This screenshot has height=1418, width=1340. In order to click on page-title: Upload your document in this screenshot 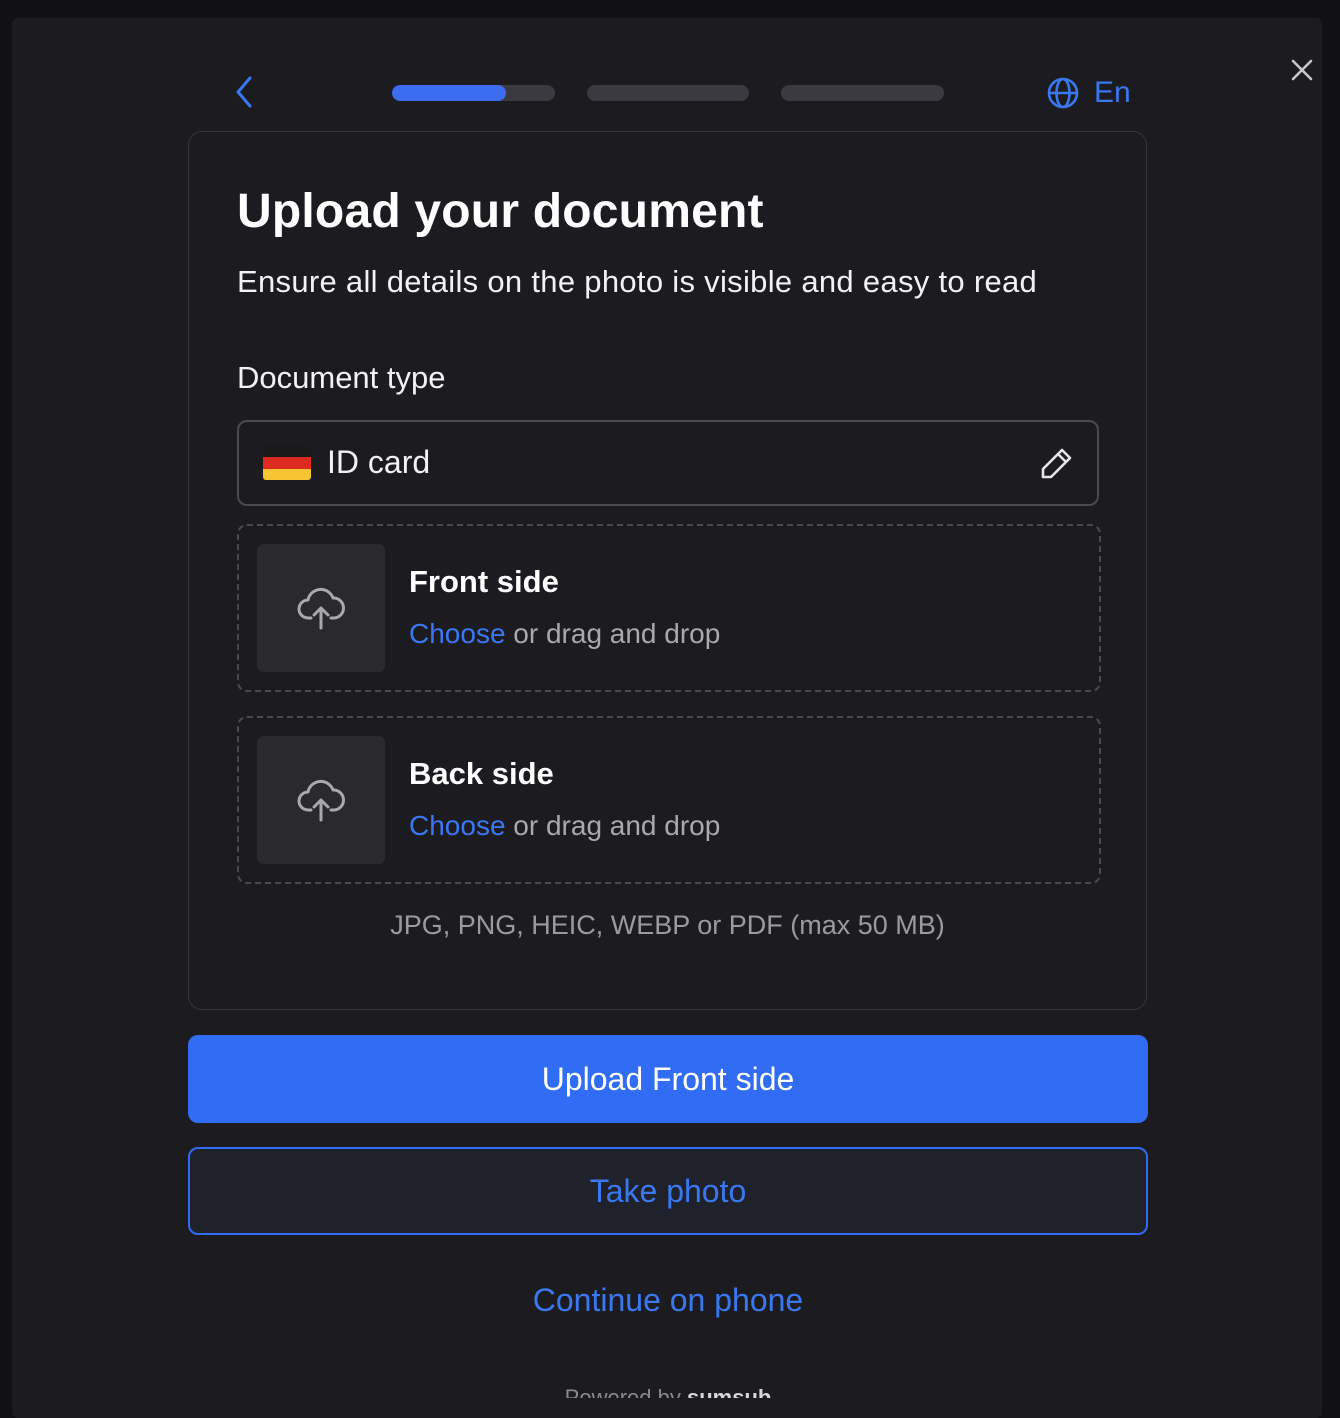, I will do `click(500, 211)`.